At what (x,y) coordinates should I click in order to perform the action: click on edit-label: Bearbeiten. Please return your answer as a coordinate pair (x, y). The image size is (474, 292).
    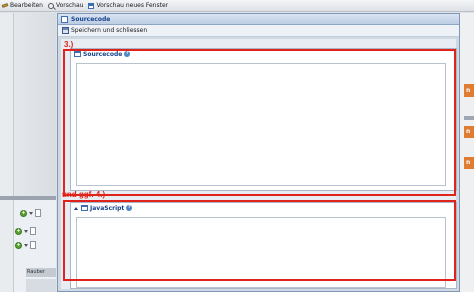
    Looking at the image, I should click on (26, 5).